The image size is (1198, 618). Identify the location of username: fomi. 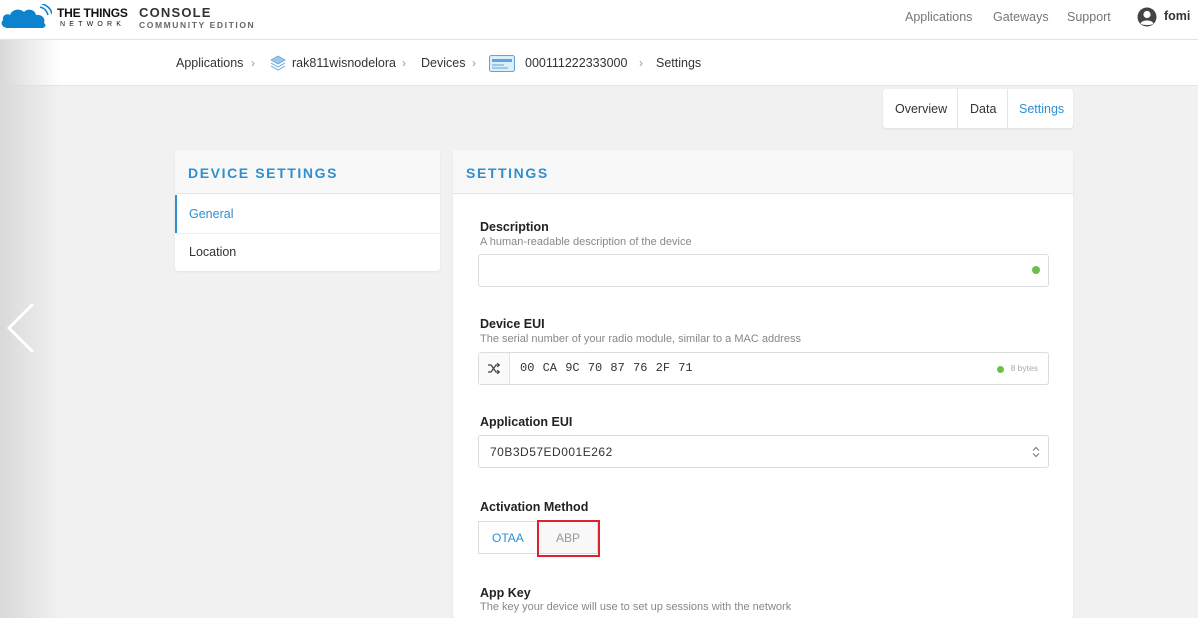
(1177, 16).